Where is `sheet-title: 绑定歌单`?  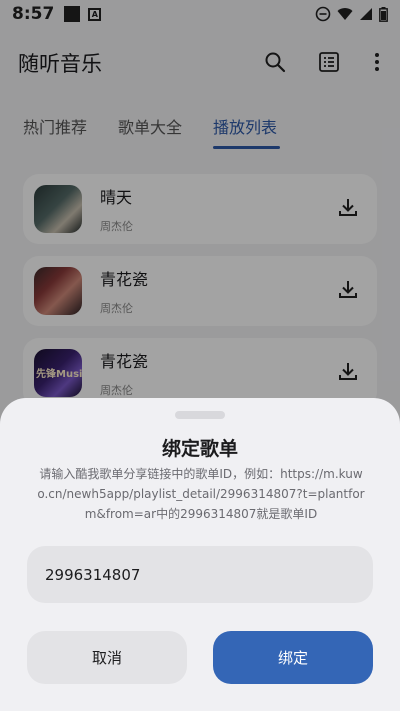 sheet-title: 绑定歌单 is located at coordinates (199, 449).